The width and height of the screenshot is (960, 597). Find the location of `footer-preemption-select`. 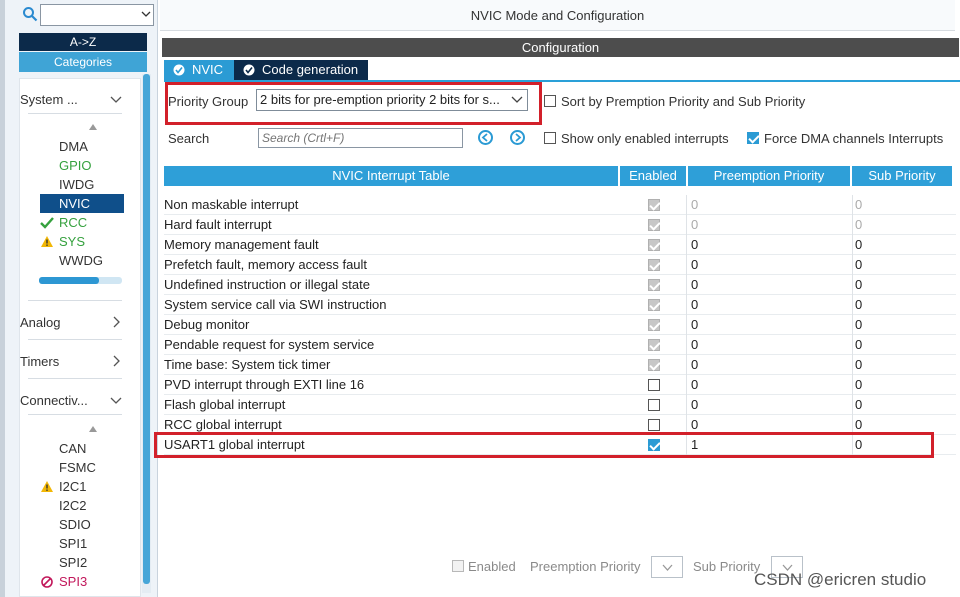

footer-preemption-select is located at coordinates (667, 567).